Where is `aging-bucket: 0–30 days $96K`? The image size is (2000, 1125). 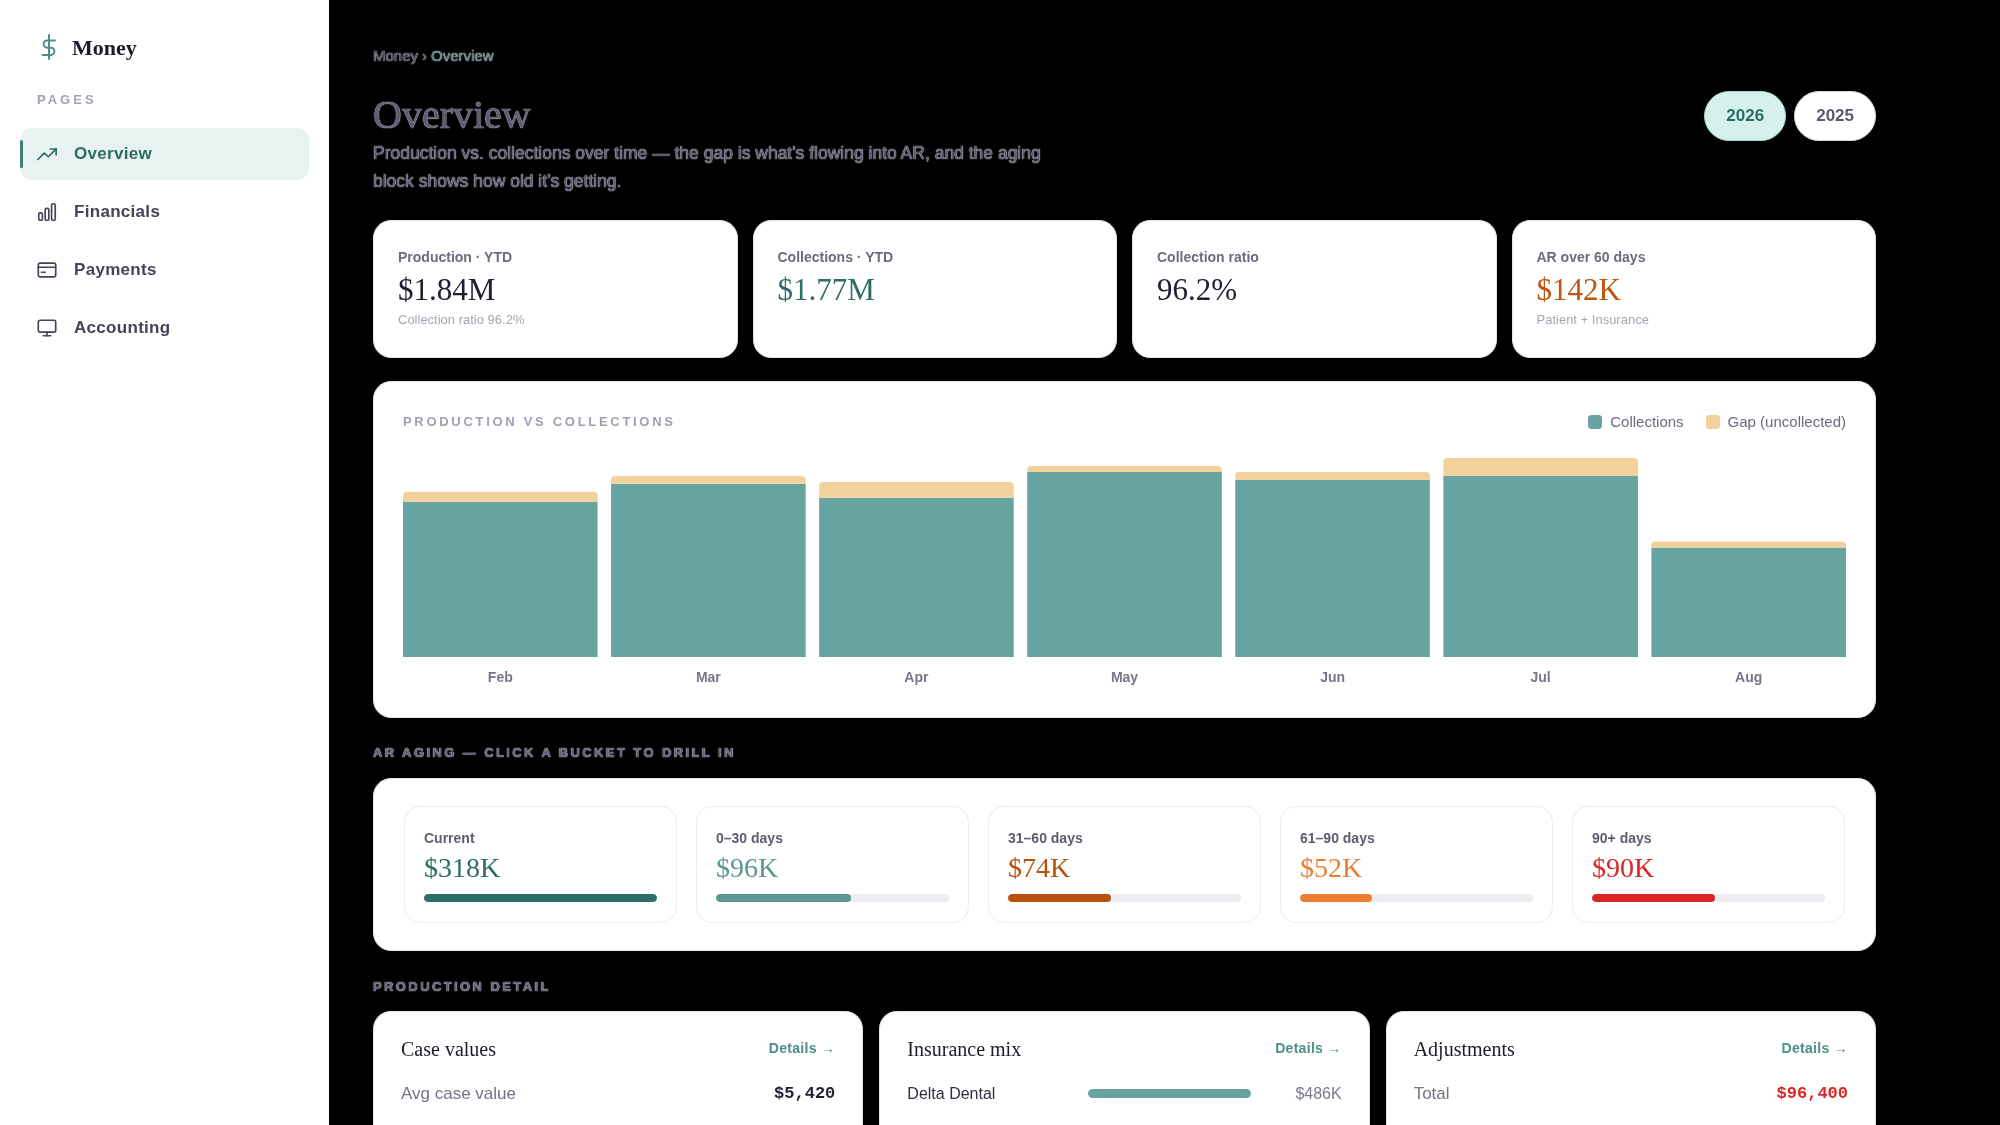 aging-bucket: 0–30 days $96K is located at coordinates (832, 864).